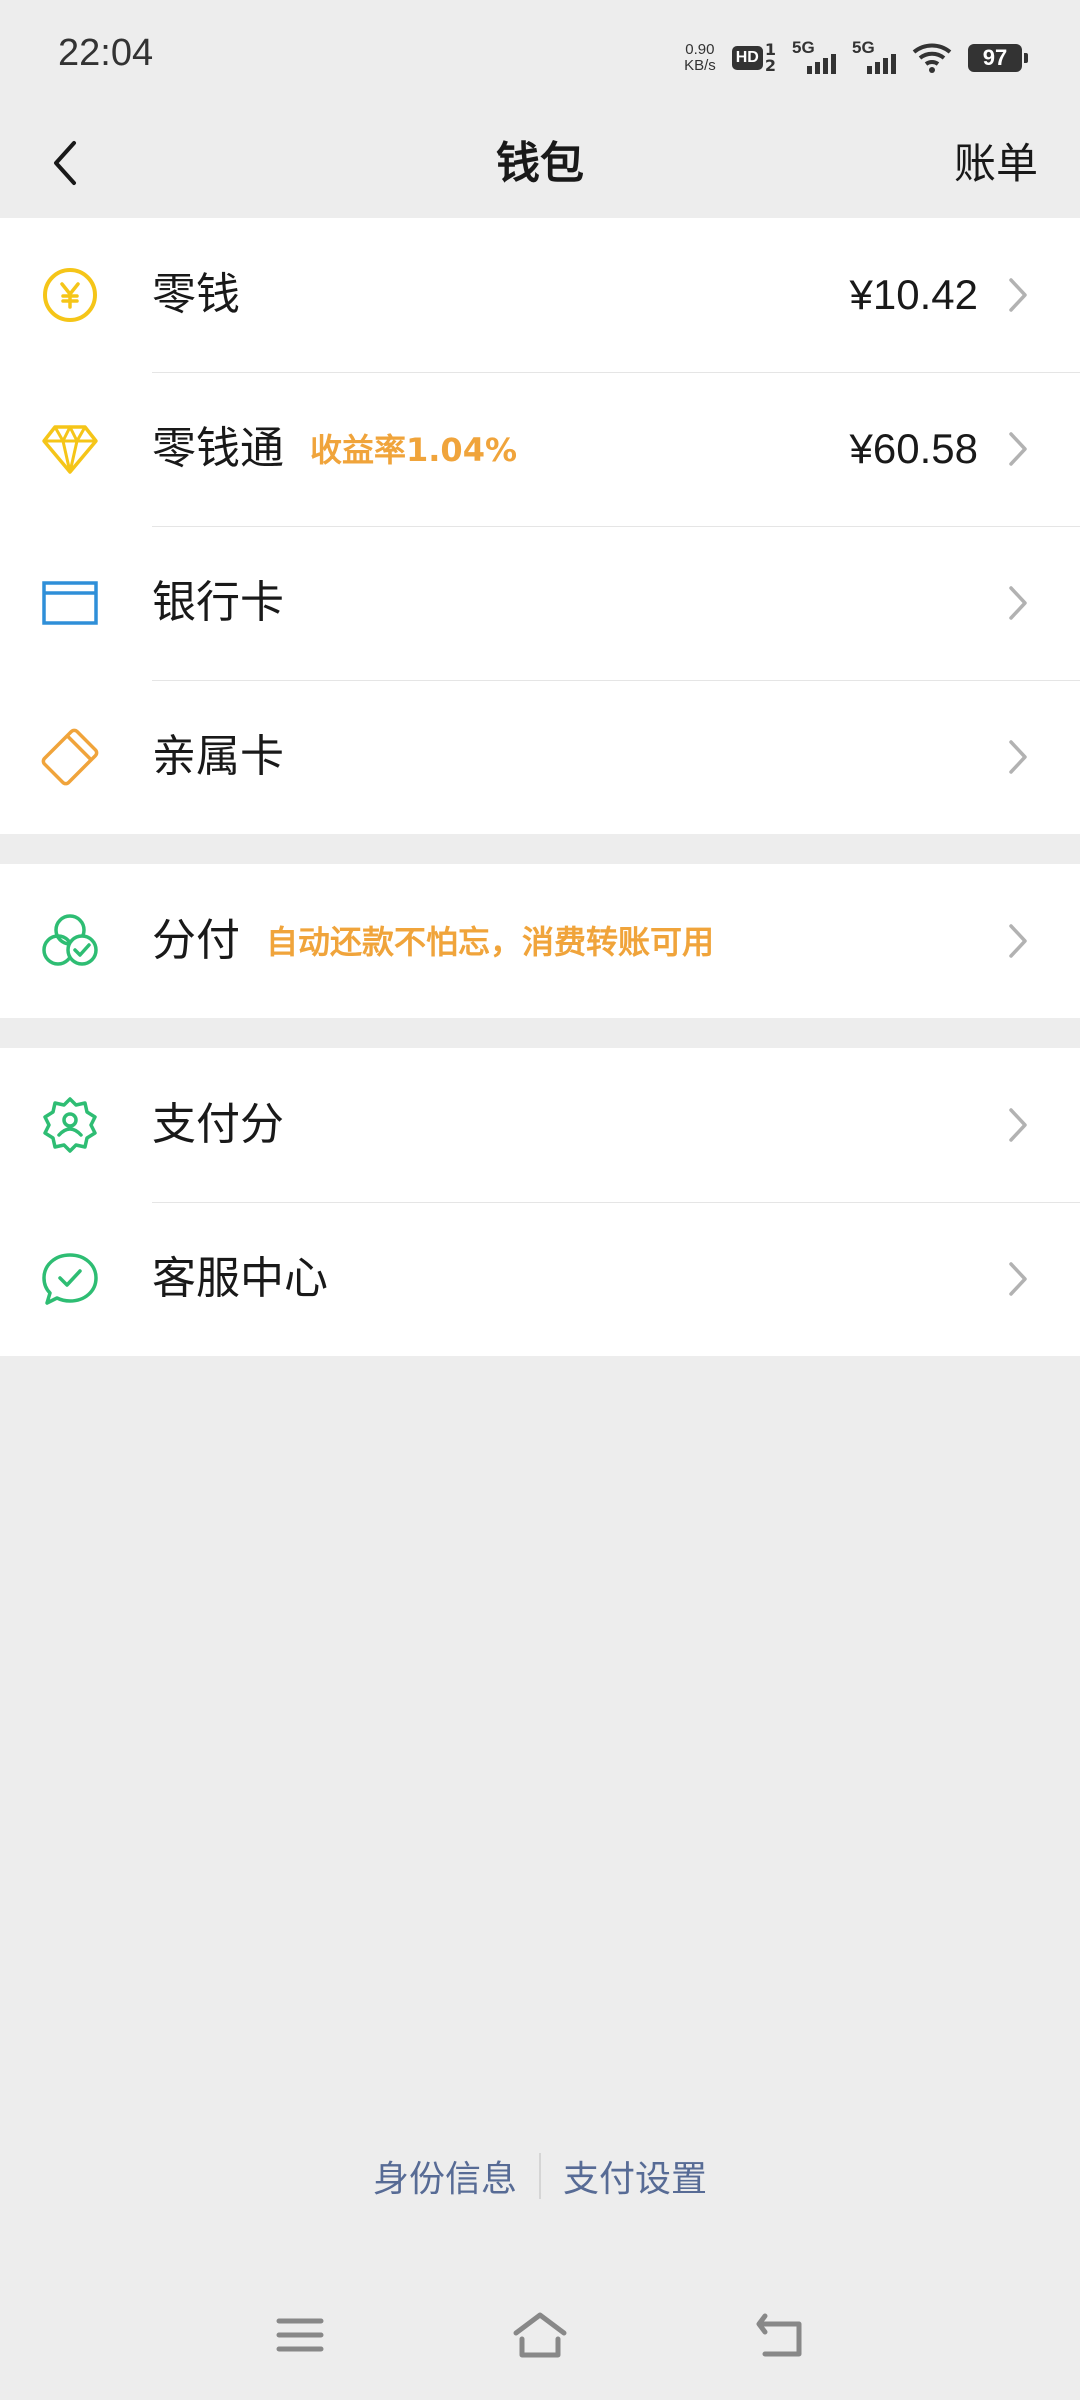  I want to click on page-title: 钱包, so click(540, 163).